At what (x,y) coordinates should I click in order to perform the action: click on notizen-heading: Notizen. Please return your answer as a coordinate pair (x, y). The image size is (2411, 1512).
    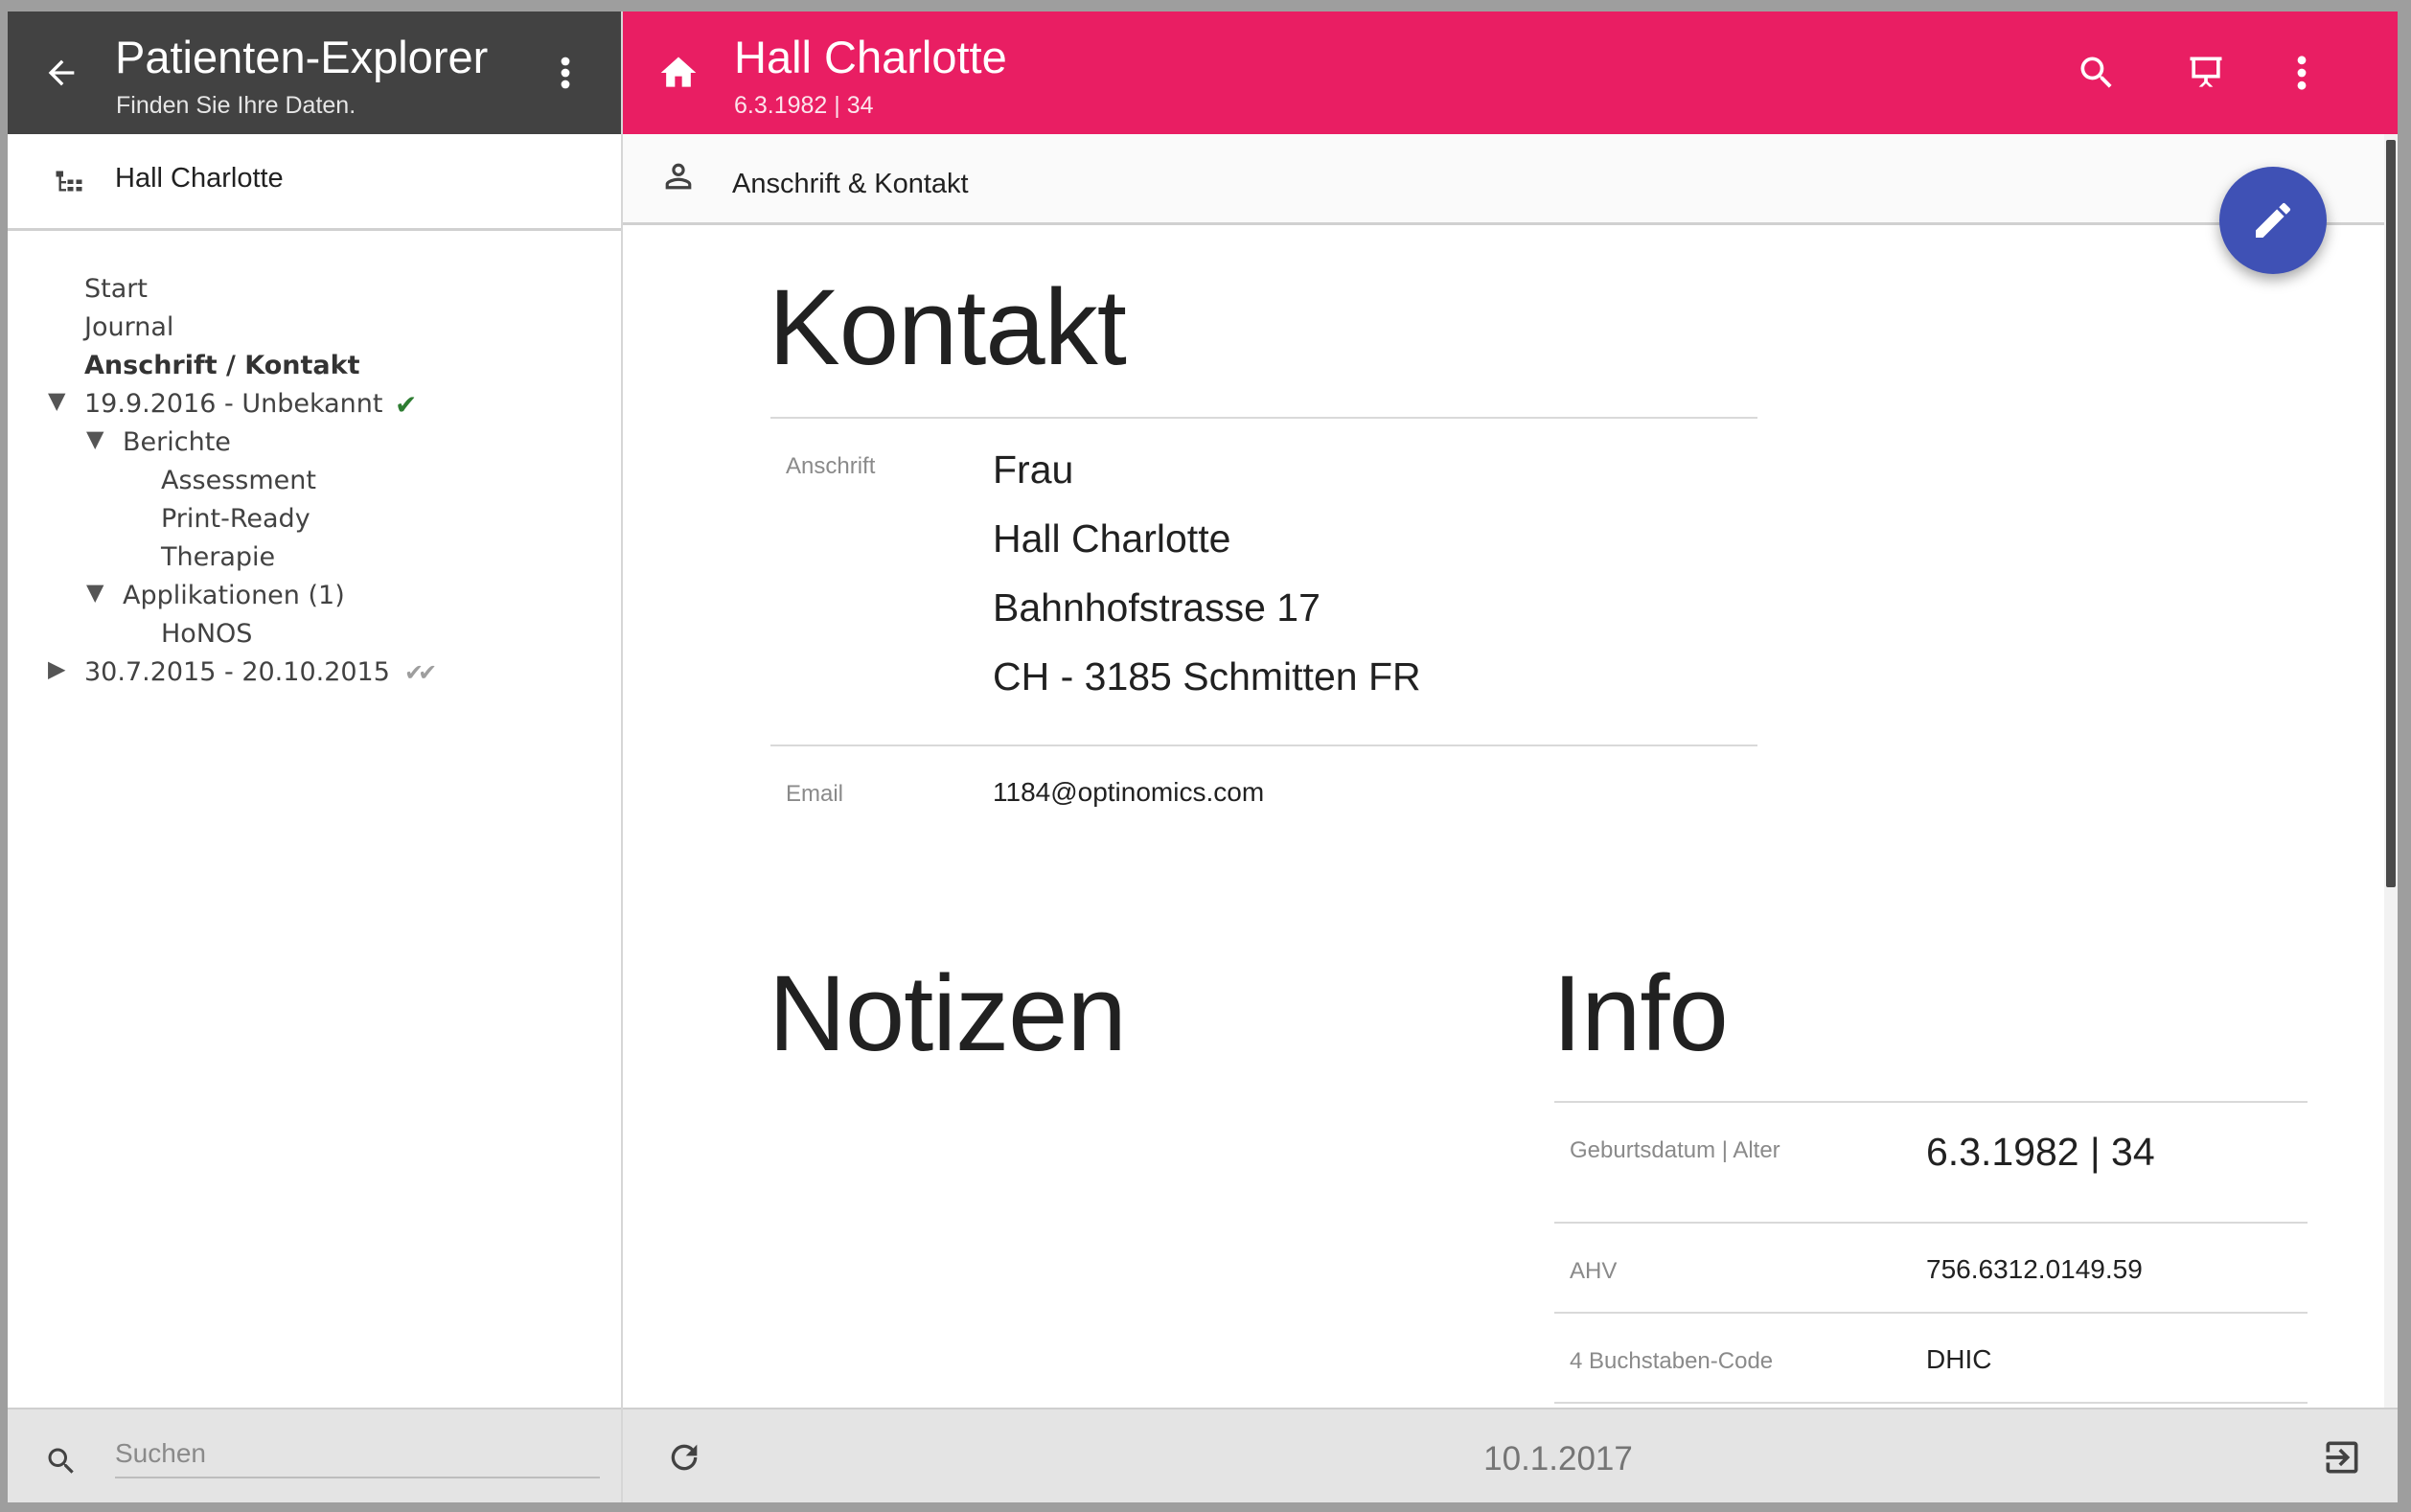
    Looking at the image, I should click on (948, 1013).